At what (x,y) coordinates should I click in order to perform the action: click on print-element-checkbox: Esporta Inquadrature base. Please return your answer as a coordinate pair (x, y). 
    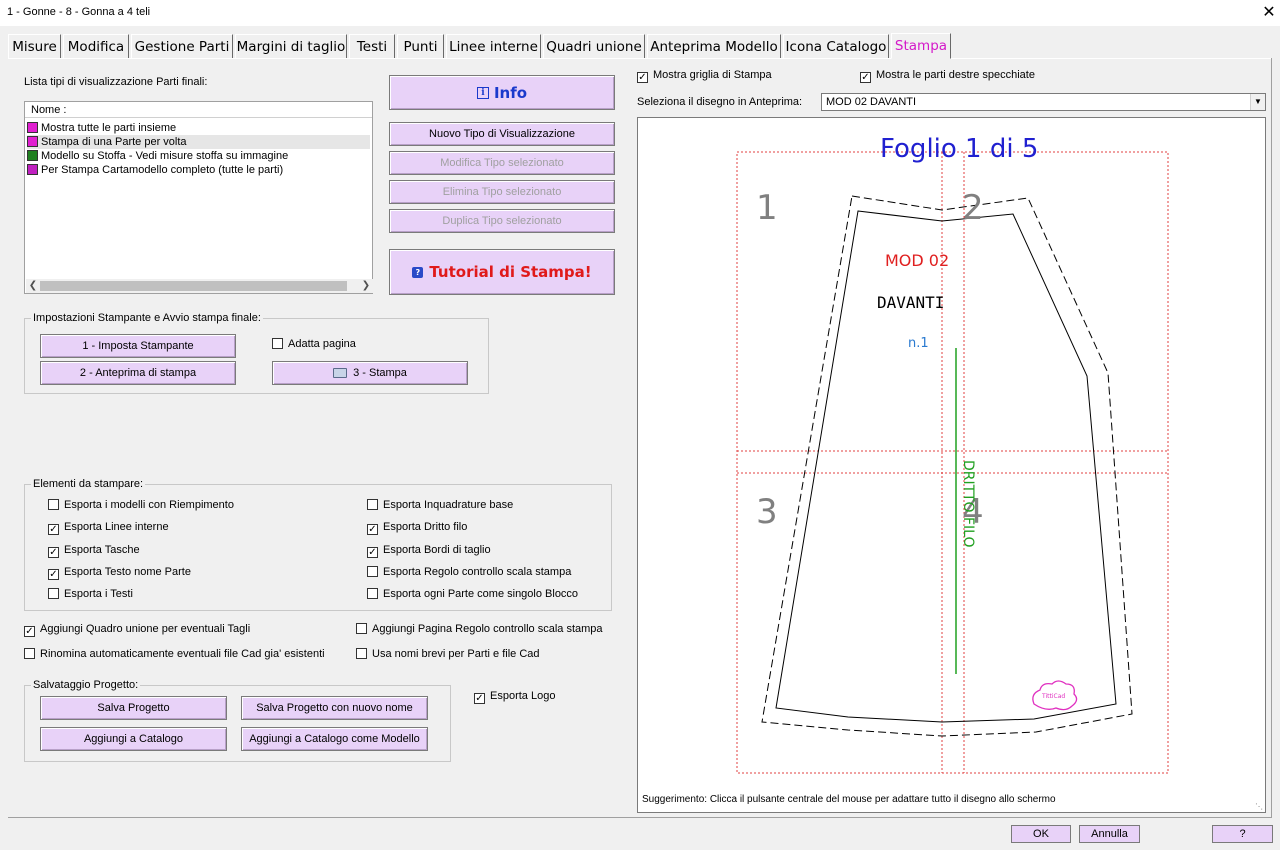
    Looking at the image, I should click on (440, 505).